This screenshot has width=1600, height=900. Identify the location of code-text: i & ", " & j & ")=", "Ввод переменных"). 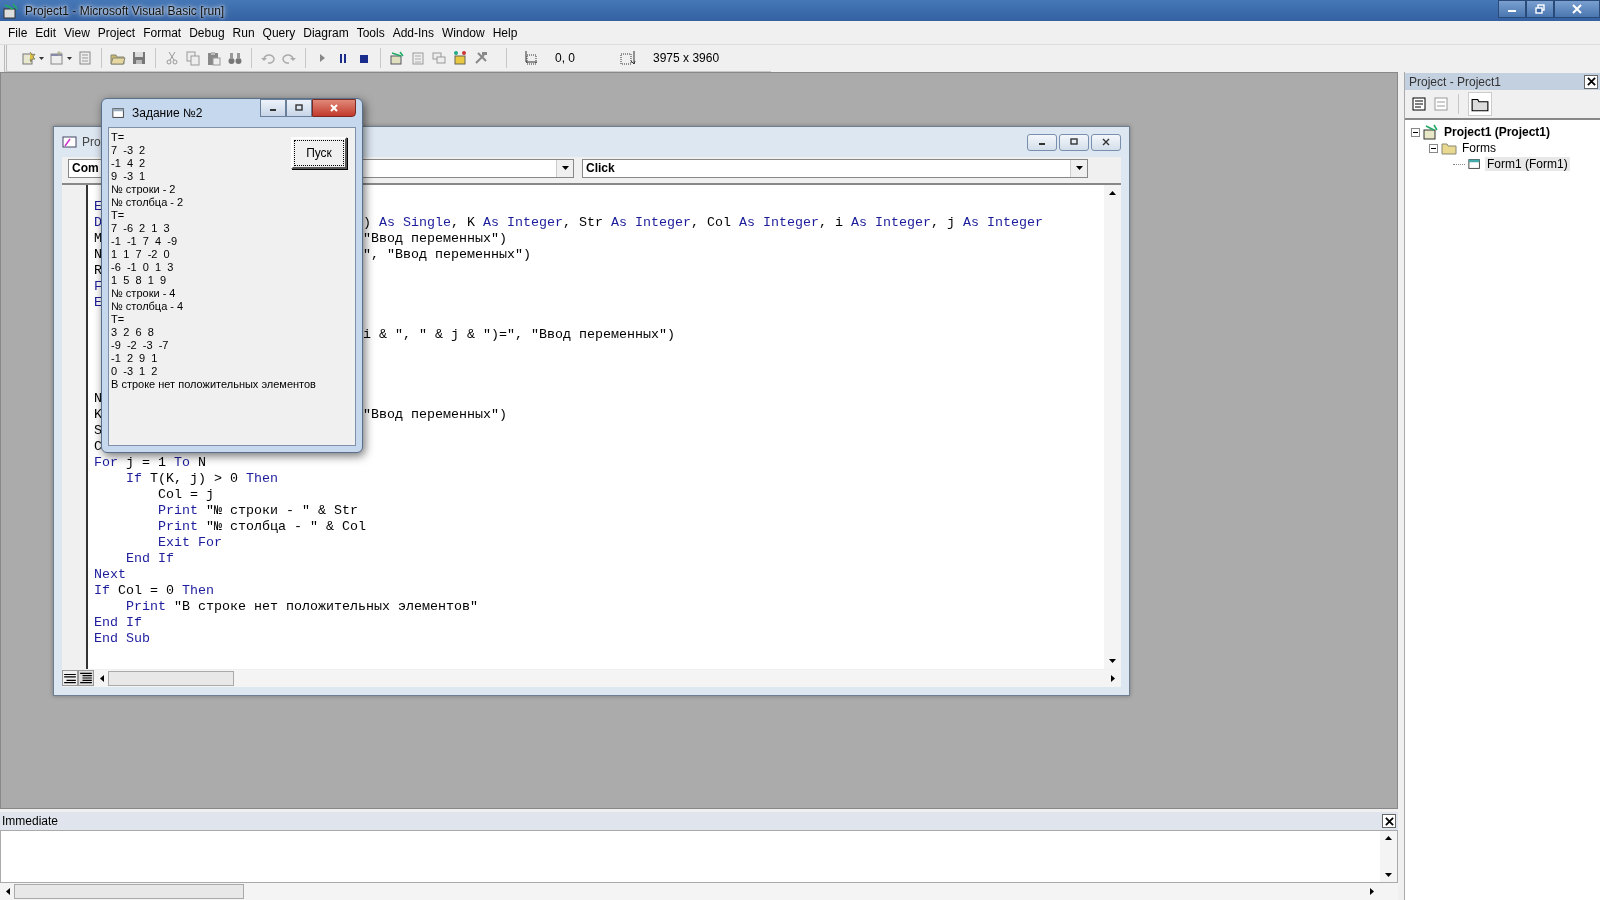
(519, 335).